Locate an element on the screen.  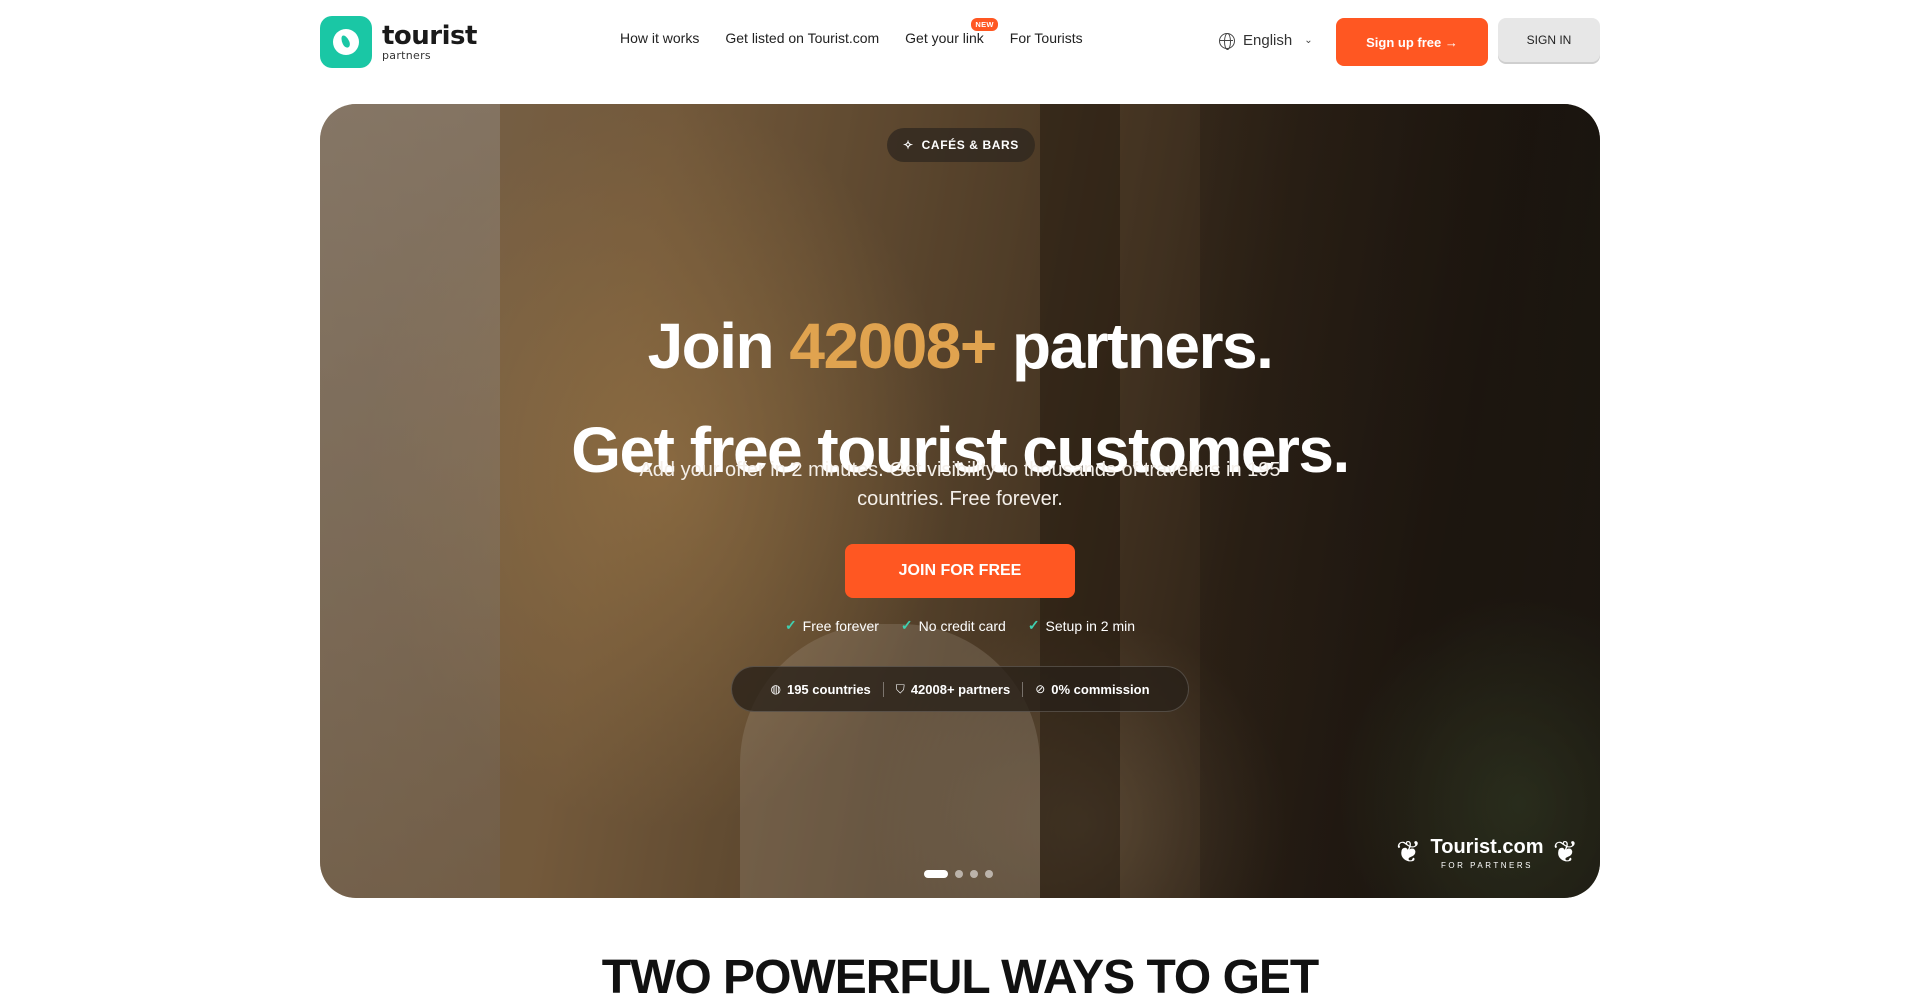
nav-get-your-link: Get your link NEW is located at coordinates (951, 32).